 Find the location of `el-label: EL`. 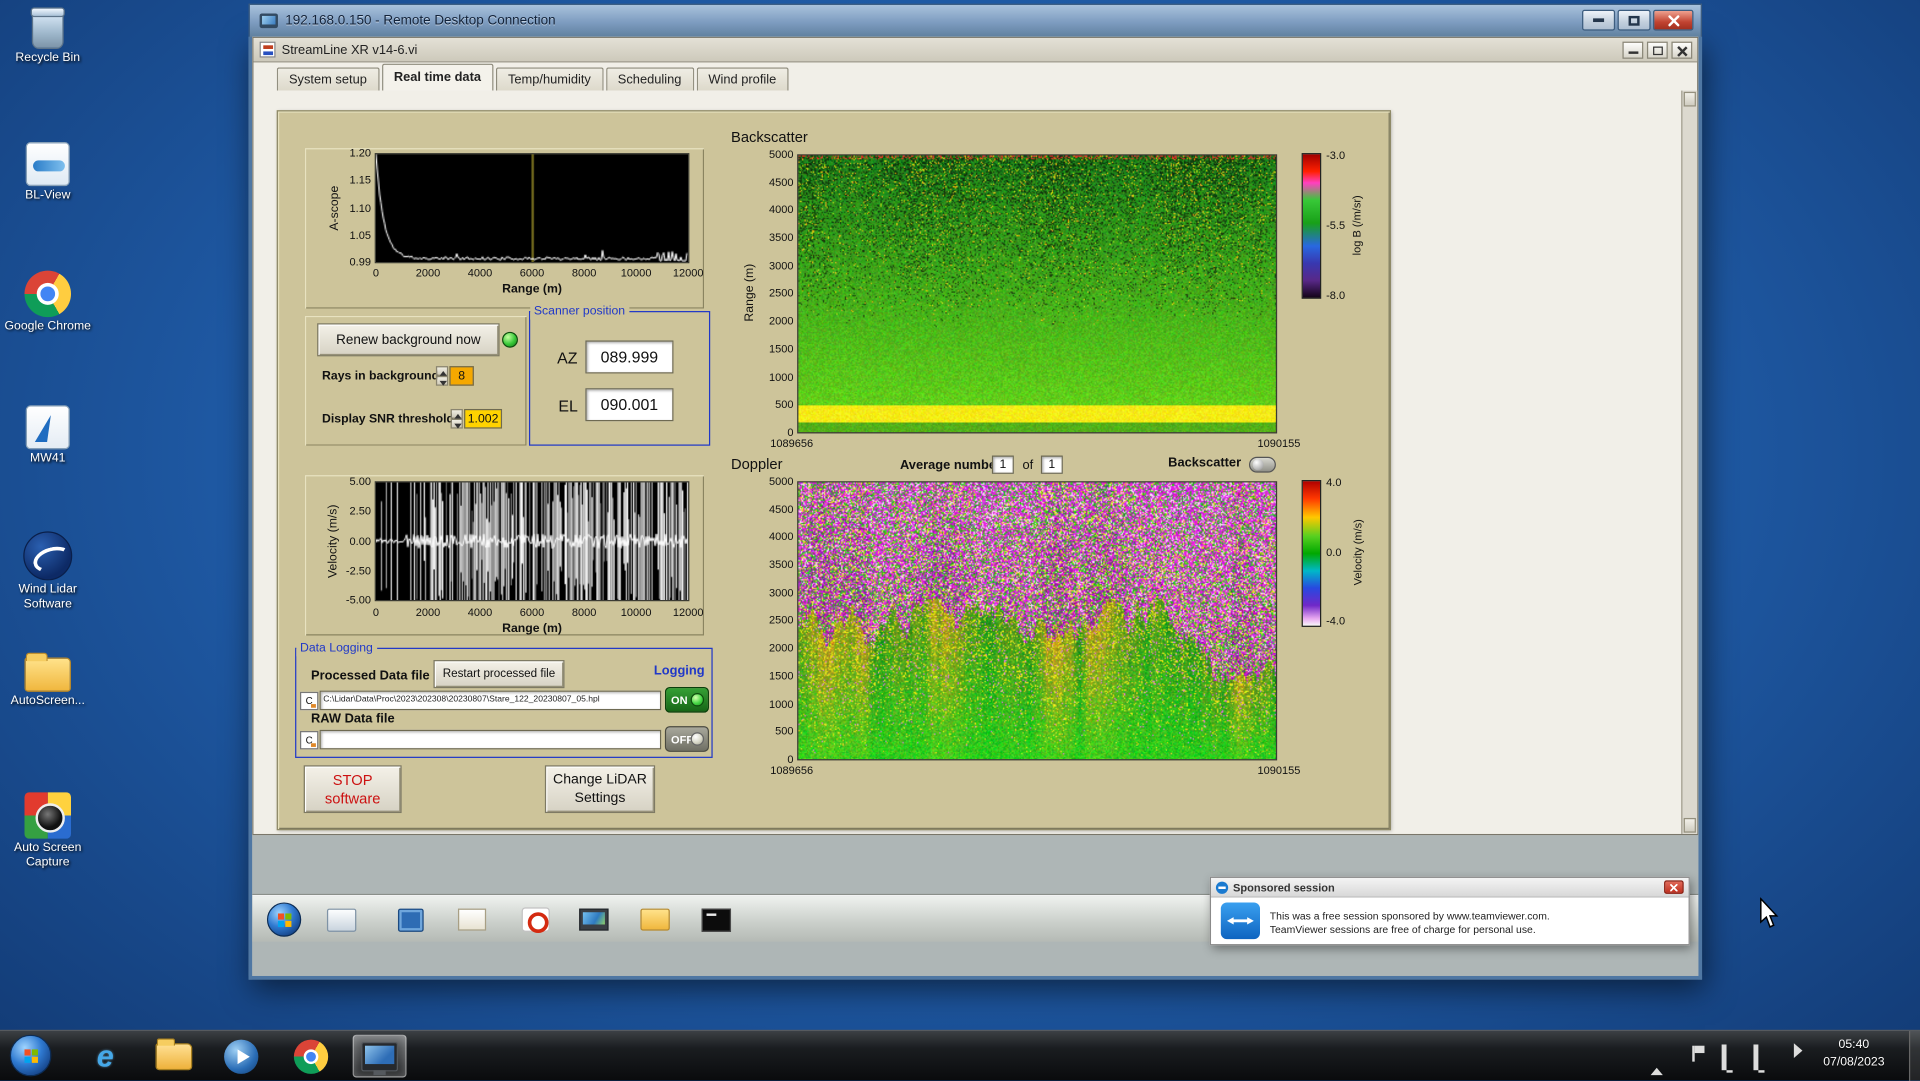

el-label: EL is located at coordinates (568, 406).